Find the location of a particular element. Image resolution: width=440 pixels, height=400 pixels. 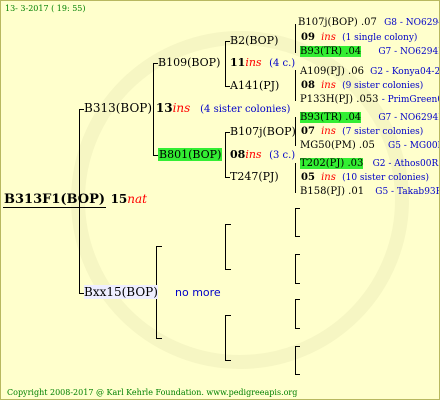

gen4-stats: 05 ins (10 sister colonies) is located at coordinates (365, 178).